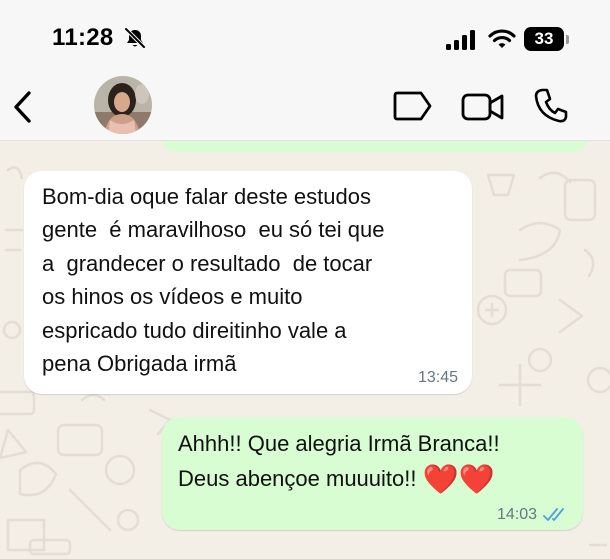 The image size is (610, 559). I want to click on outgoing-message-line: Deus abençoe muuuito!! ❤️❤️, so click(373, 478).